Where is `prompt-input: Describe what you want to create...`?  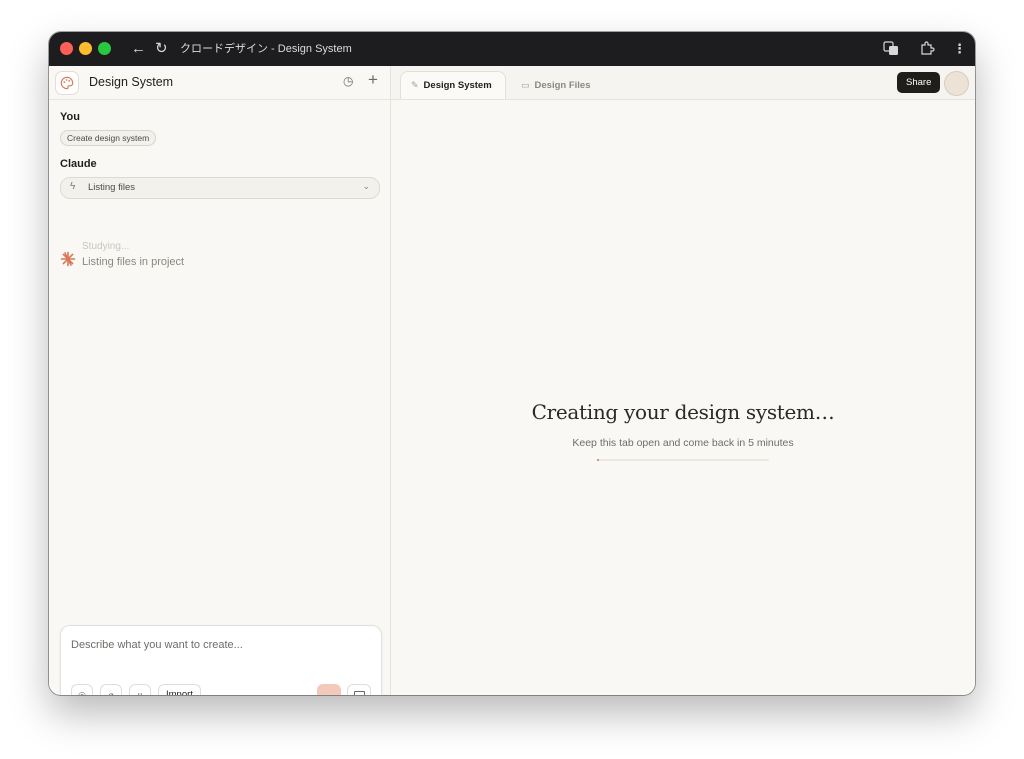 prompt-input: Describe what you want to create... is located at coordinates (157, 645).